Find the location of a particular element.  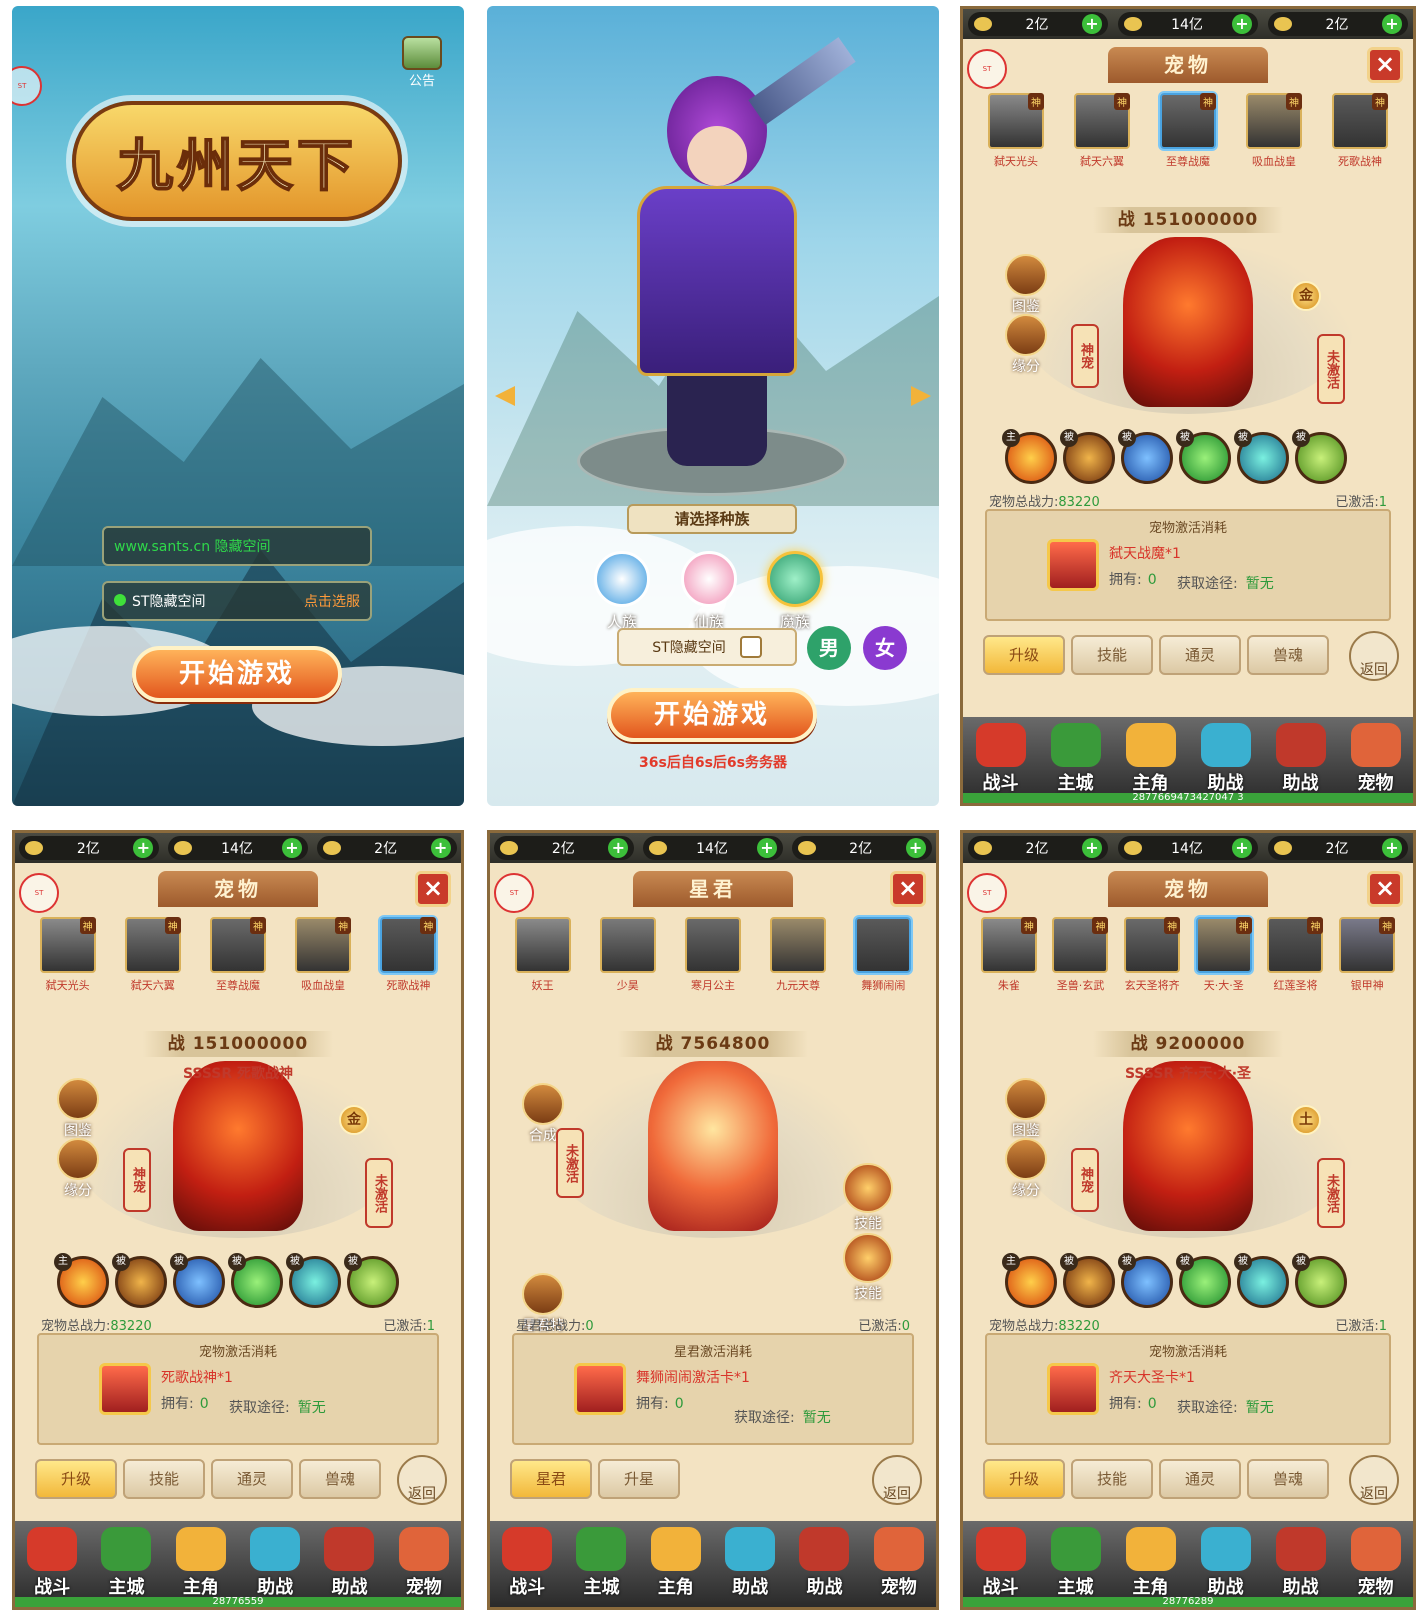

race-demon: 魔族 is located at coordinates (795, 591).